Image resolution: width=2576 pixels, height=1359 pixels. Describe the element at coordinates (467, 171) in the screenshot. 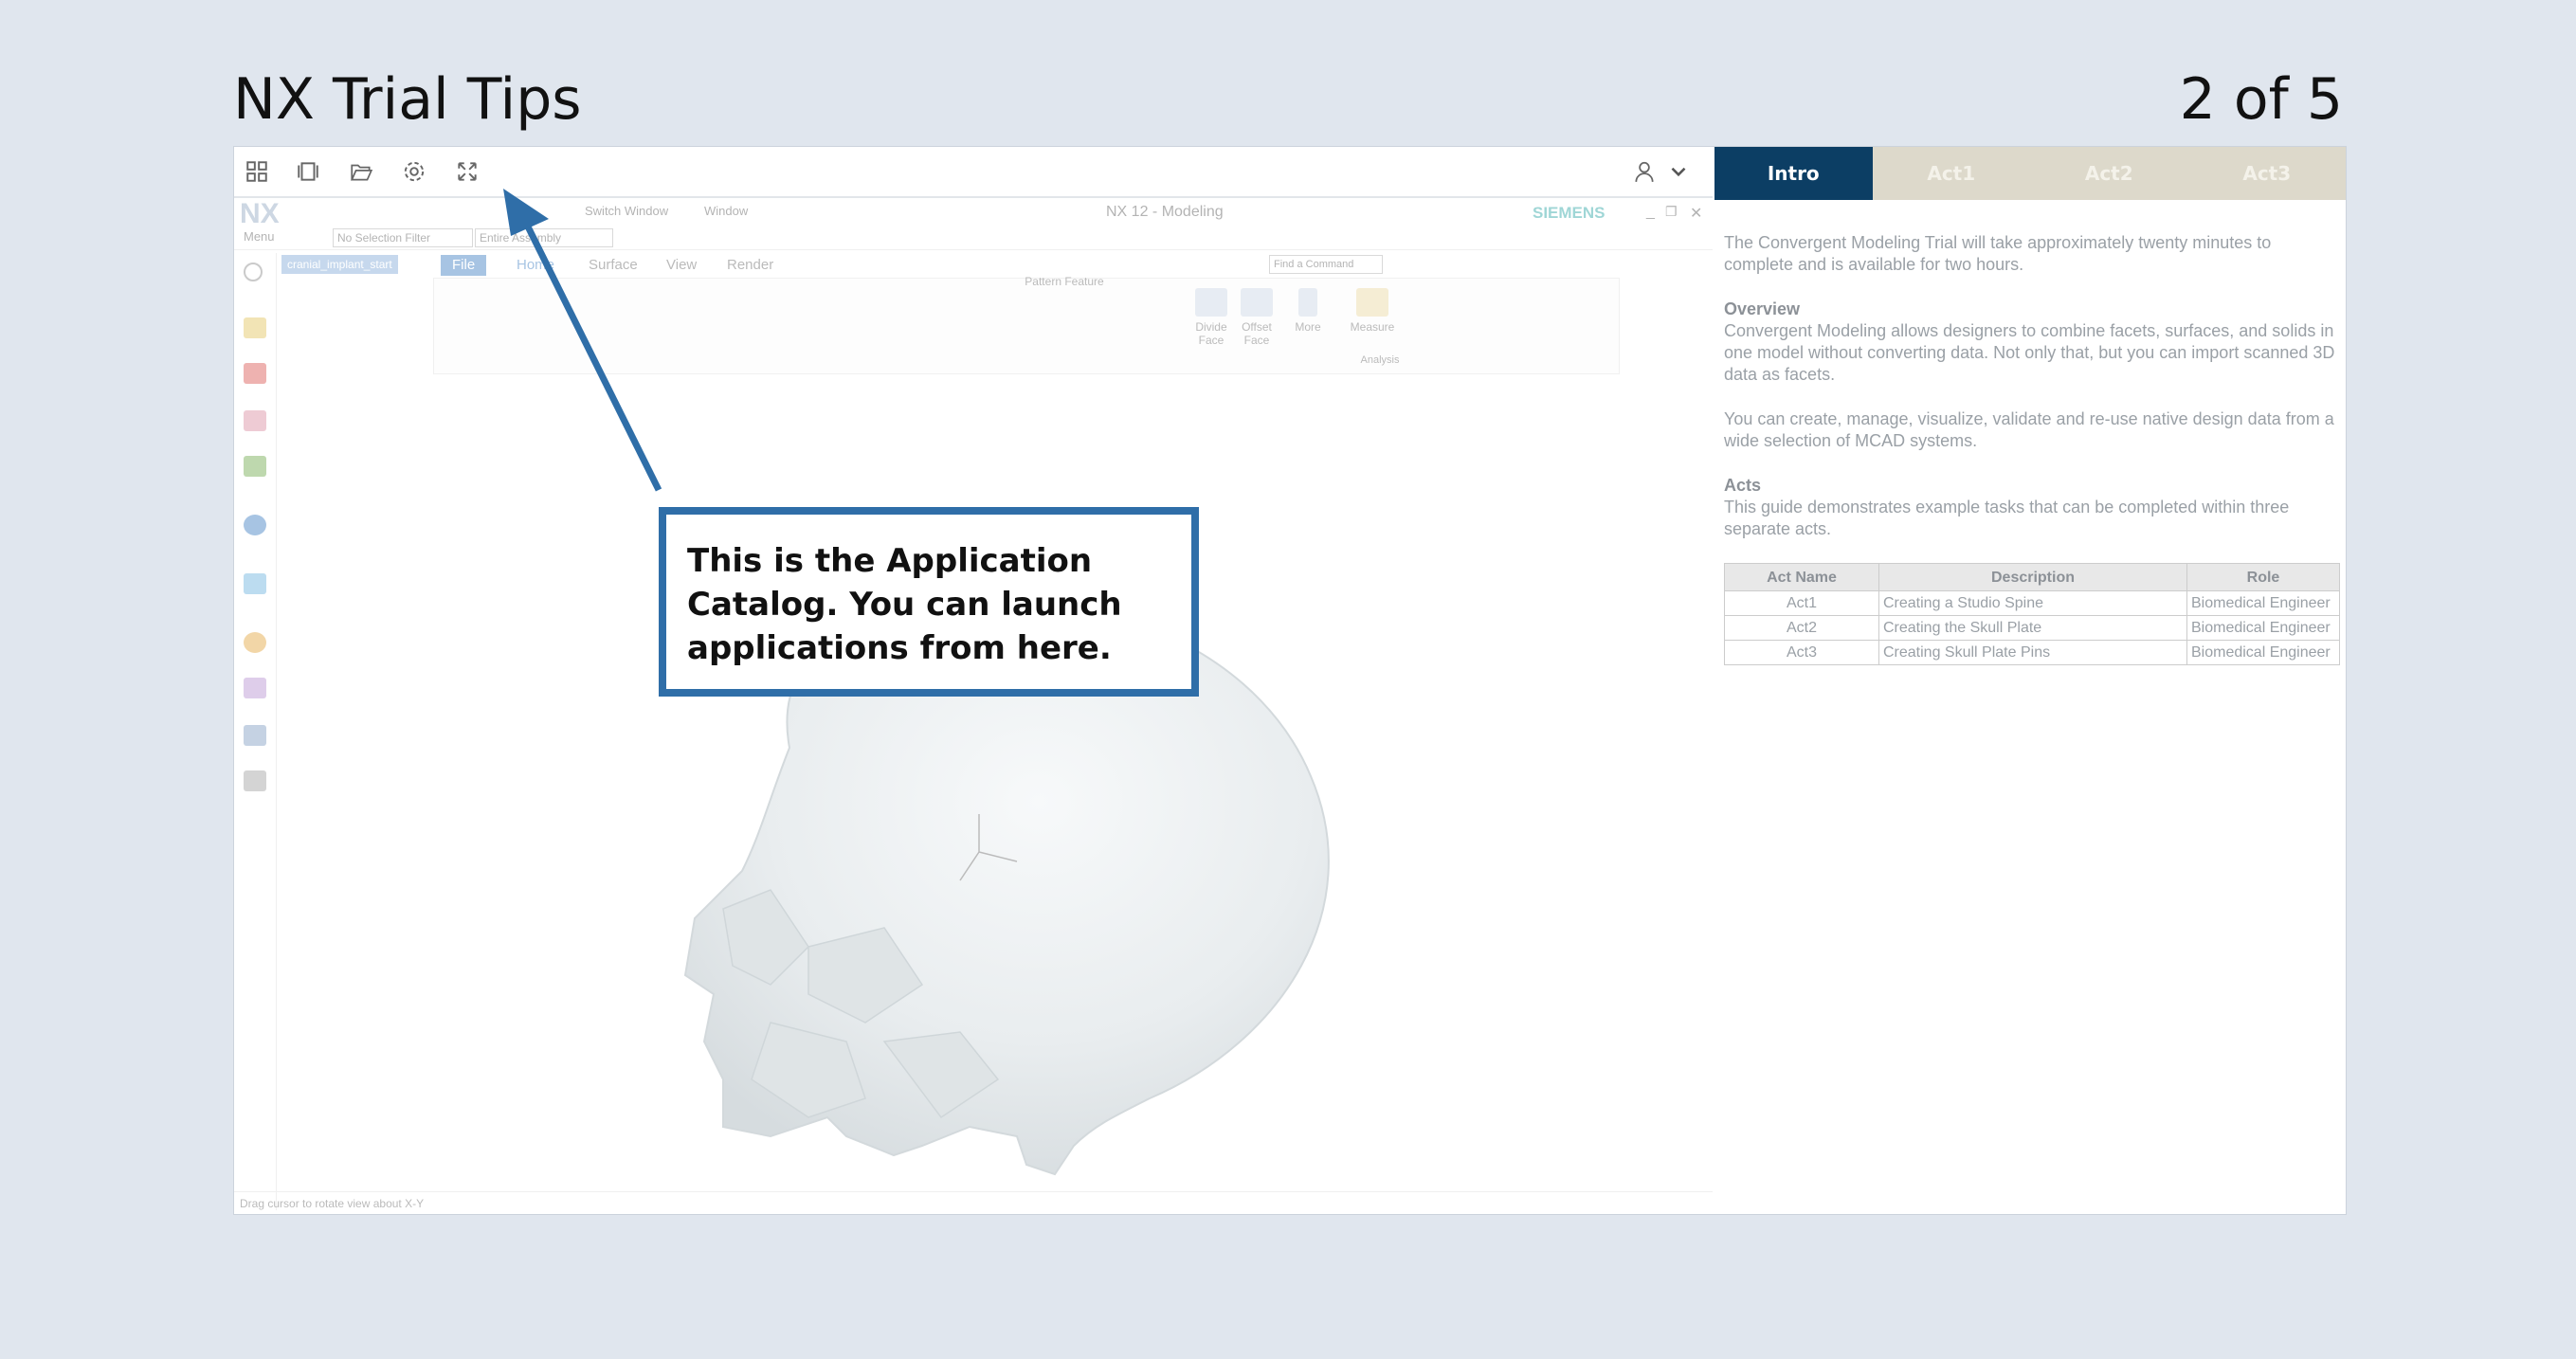

I see `fullscreen-expand-icon` at that location.